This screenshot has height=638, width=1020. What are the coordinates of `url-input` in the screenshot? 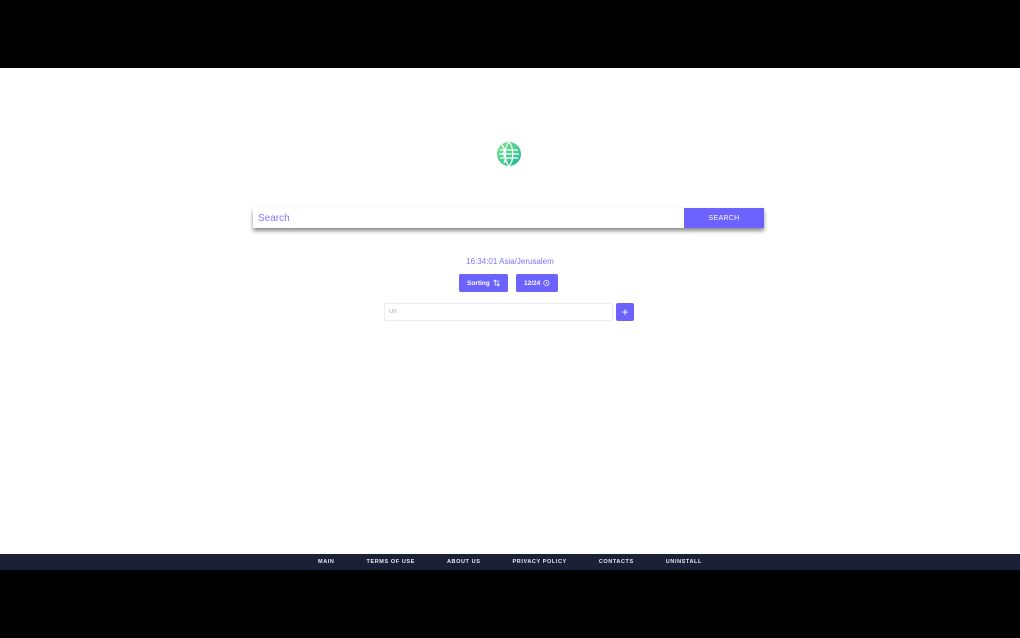 It's located at (498, 312).